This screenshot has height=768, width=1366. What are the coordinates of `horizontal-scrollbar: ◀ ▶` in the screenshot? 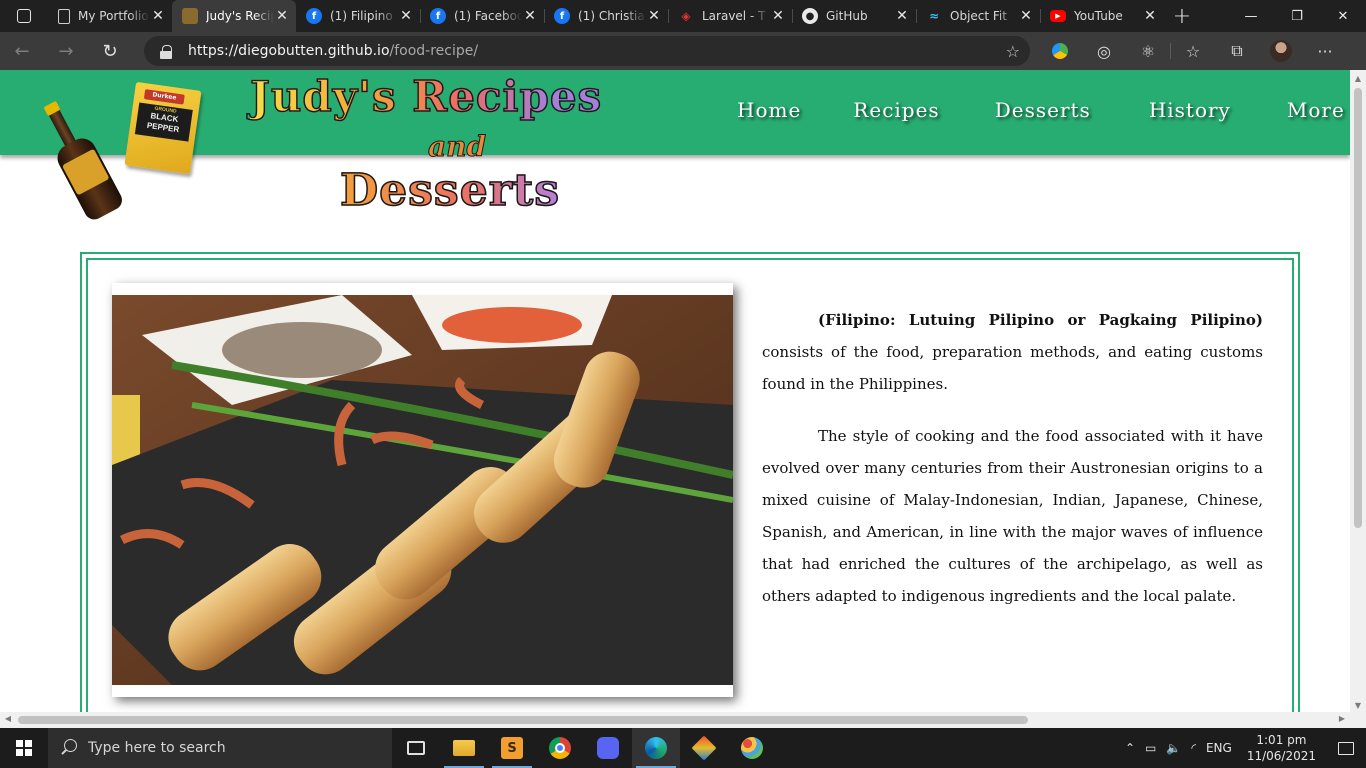 It's located at (675, 720).